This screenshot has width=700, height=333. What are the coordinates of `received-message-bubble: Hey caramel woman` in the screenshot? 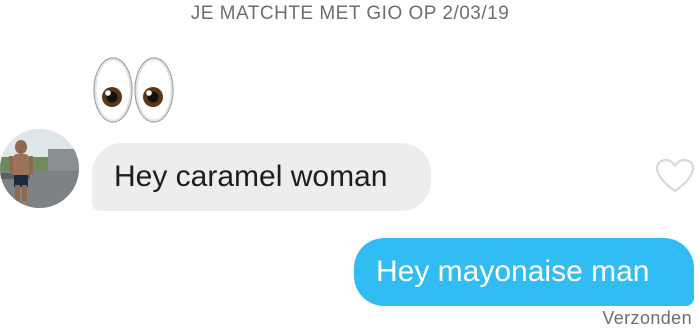 It's located at (261, 177).